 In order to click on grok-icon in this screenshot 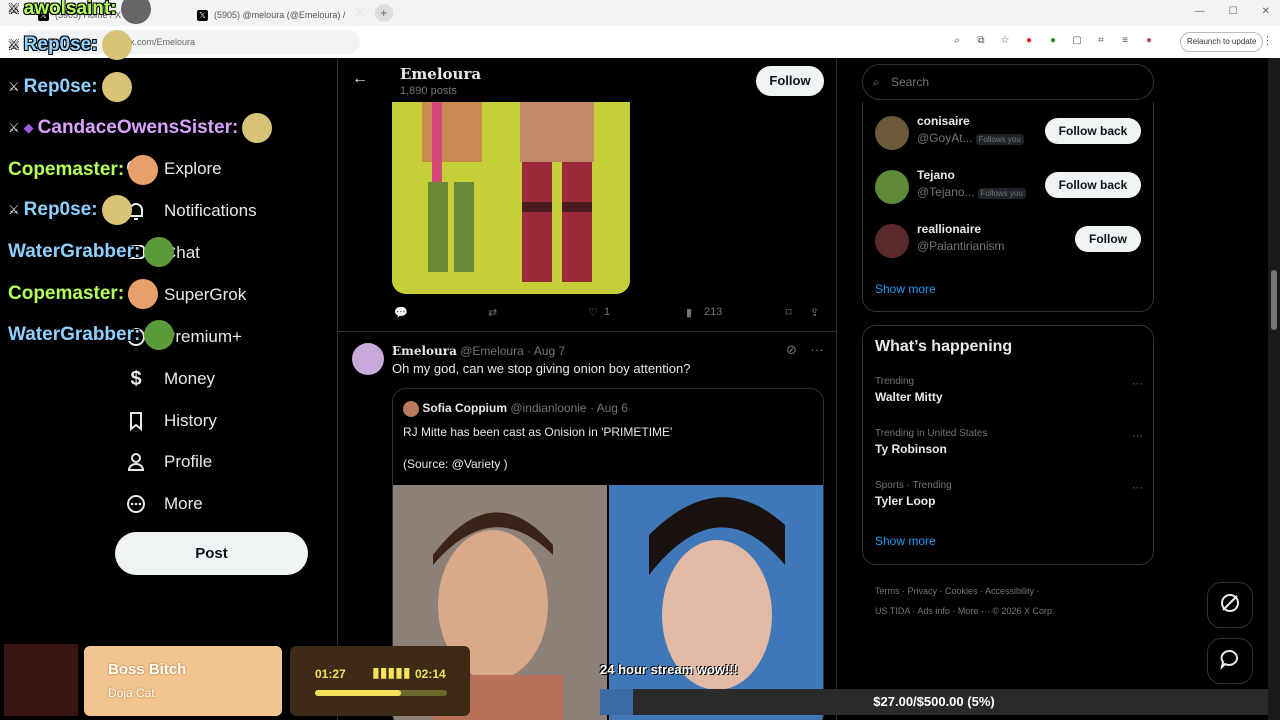, I will do `click(1230, 605)`.